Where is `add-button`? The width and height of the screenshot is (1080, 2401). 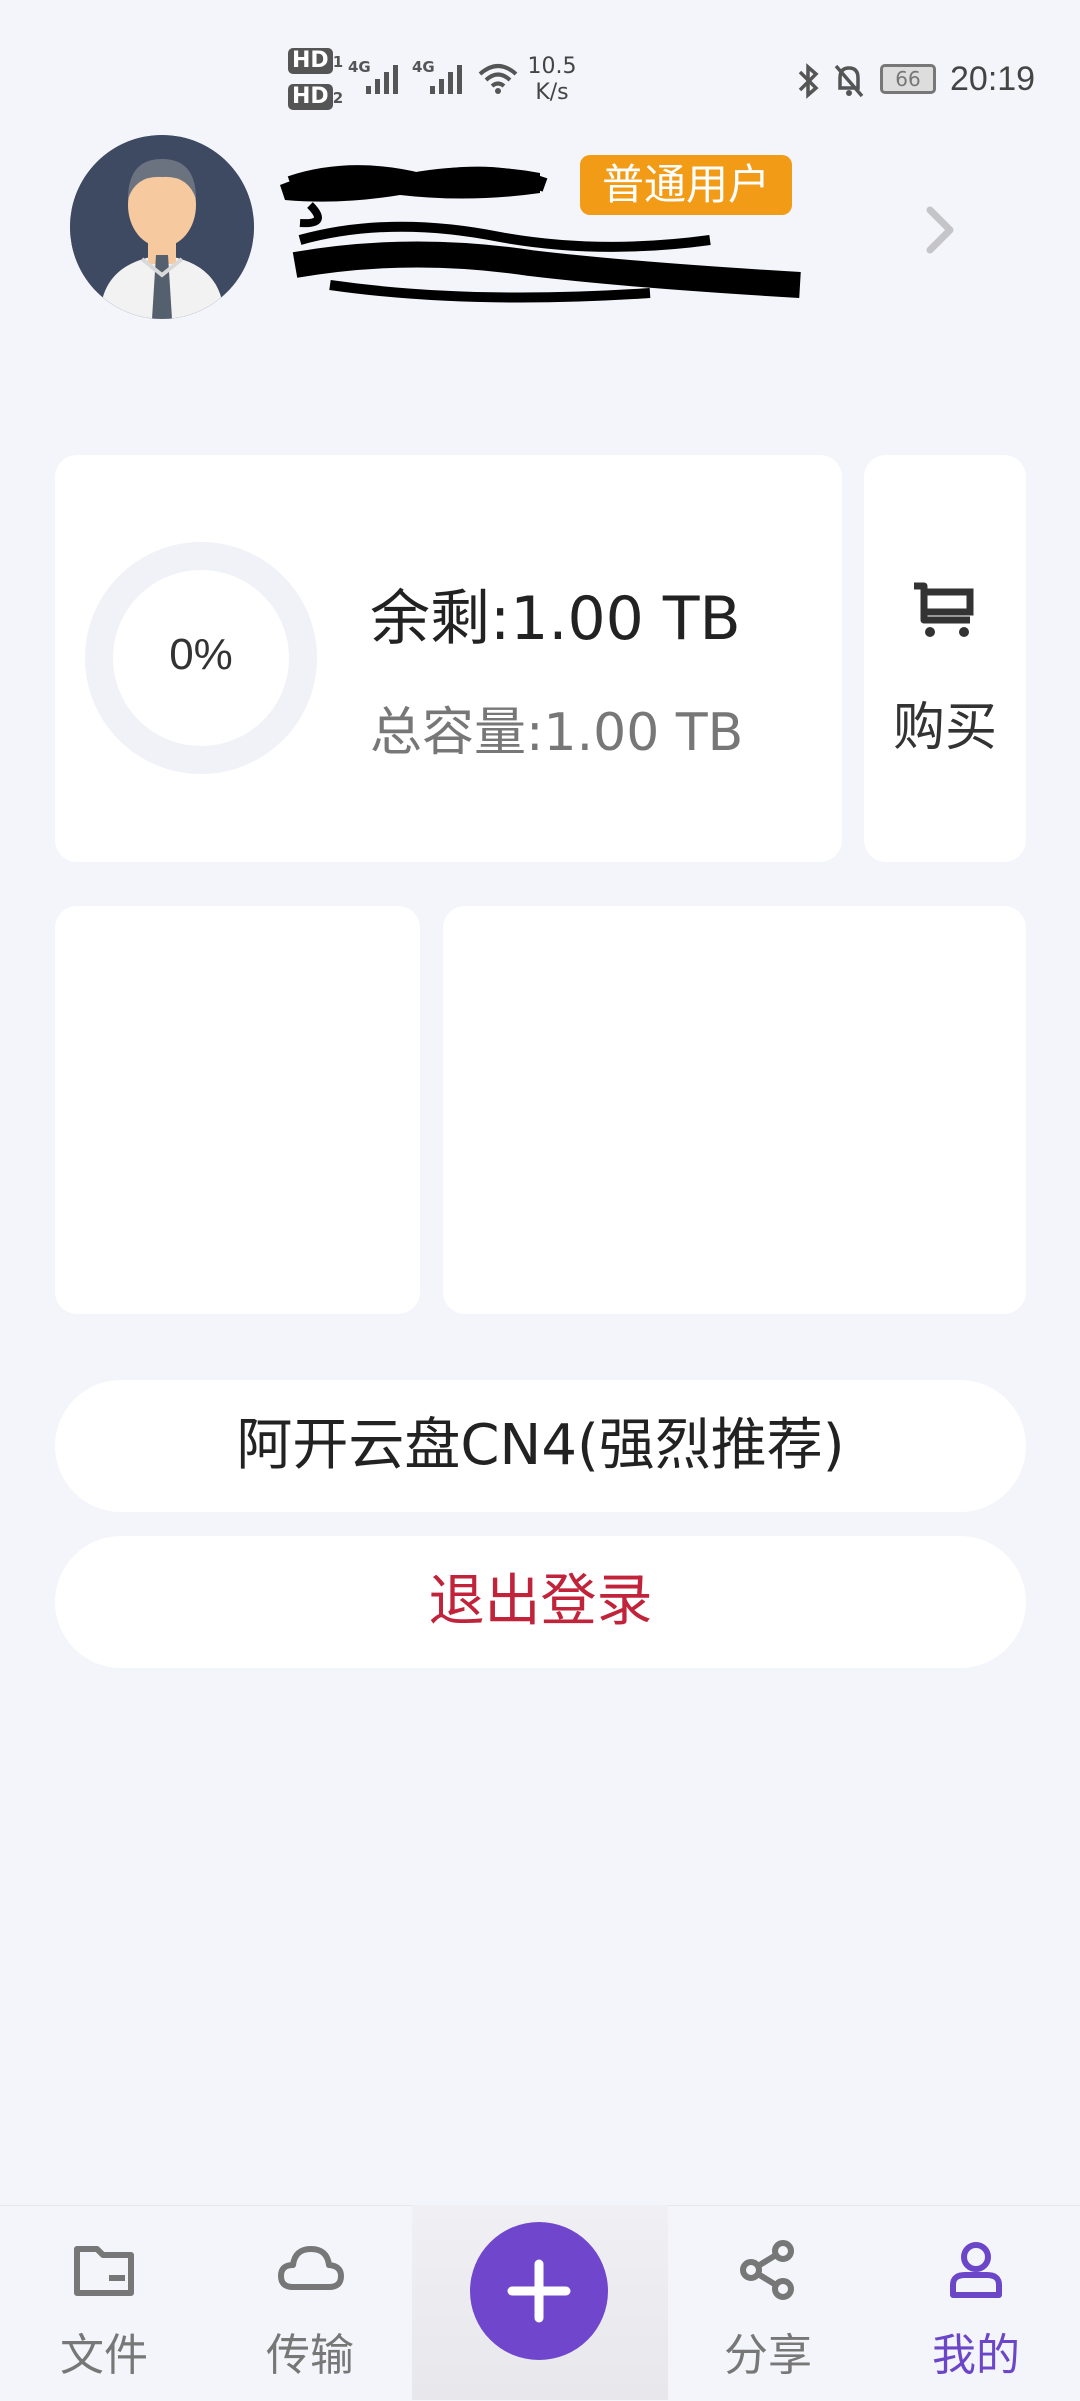 add-button is located at coordinates (539, 2291).